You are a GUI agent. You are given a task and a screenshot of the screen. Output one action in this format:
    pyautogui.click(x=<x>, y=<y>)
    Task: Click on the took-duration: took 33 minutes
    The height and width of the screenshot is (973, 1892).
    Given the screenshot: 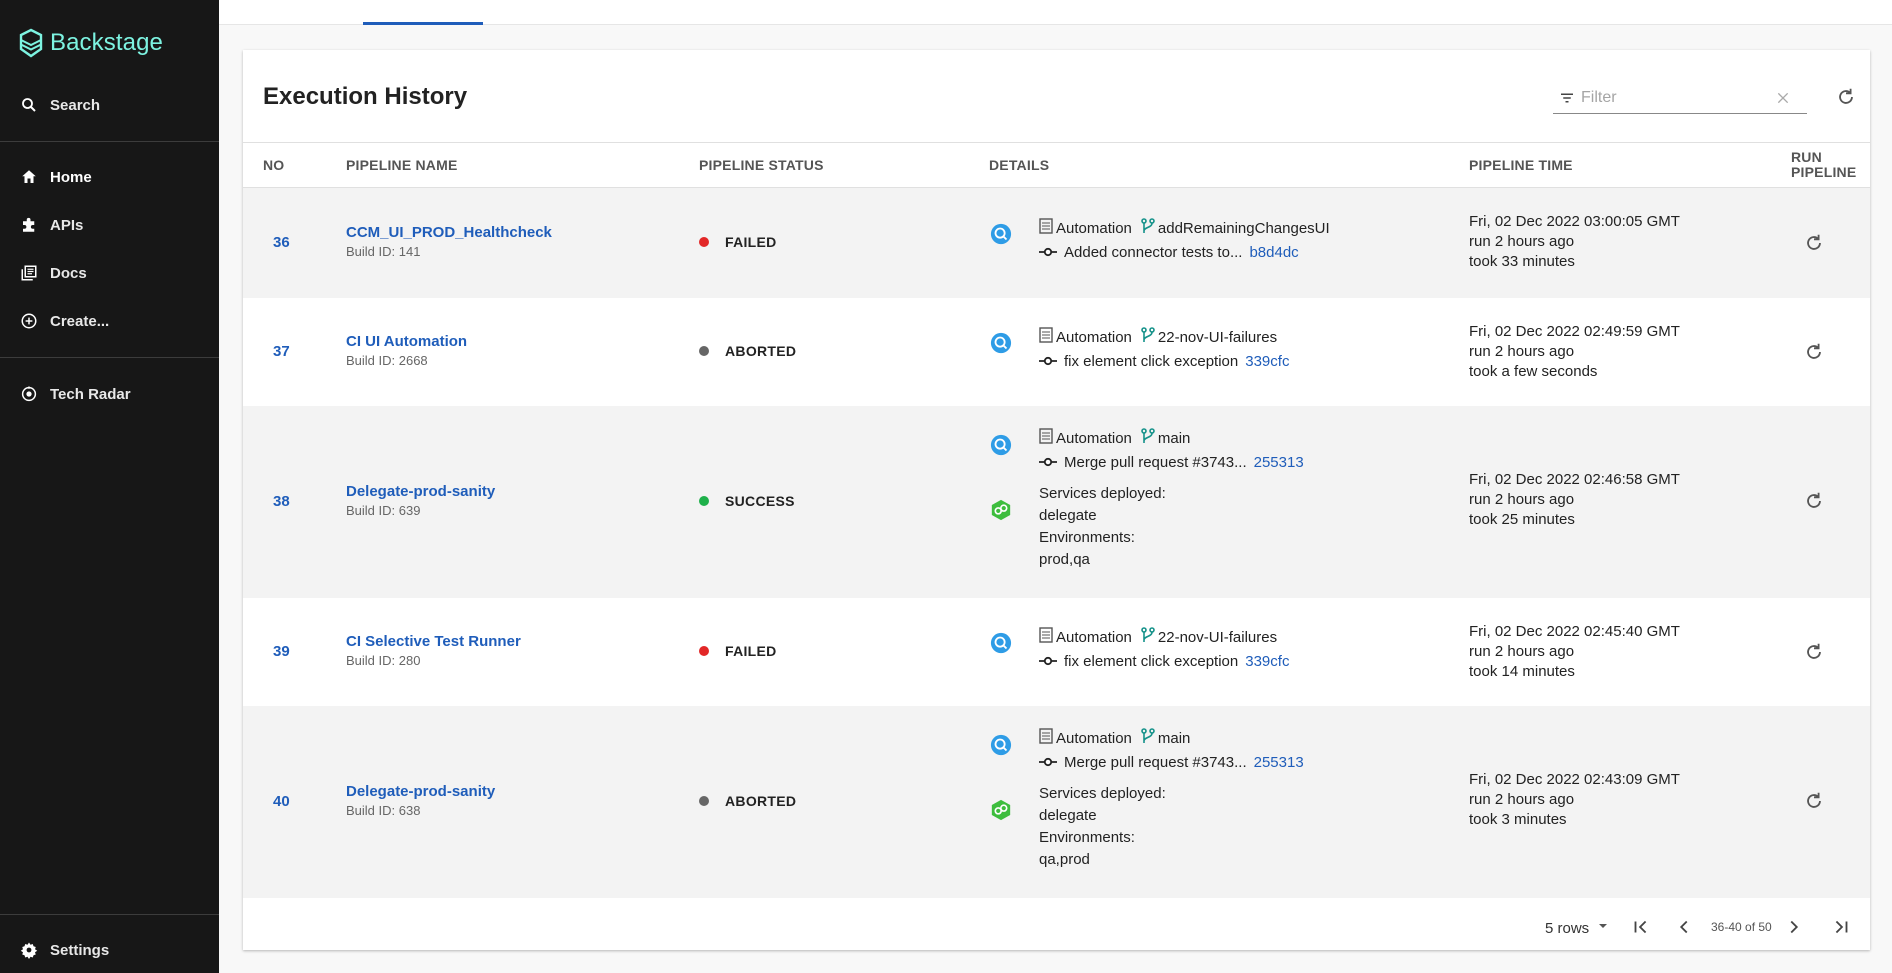 What is the action you would take?
    pyautogui.click(x=1522, y=261)
    